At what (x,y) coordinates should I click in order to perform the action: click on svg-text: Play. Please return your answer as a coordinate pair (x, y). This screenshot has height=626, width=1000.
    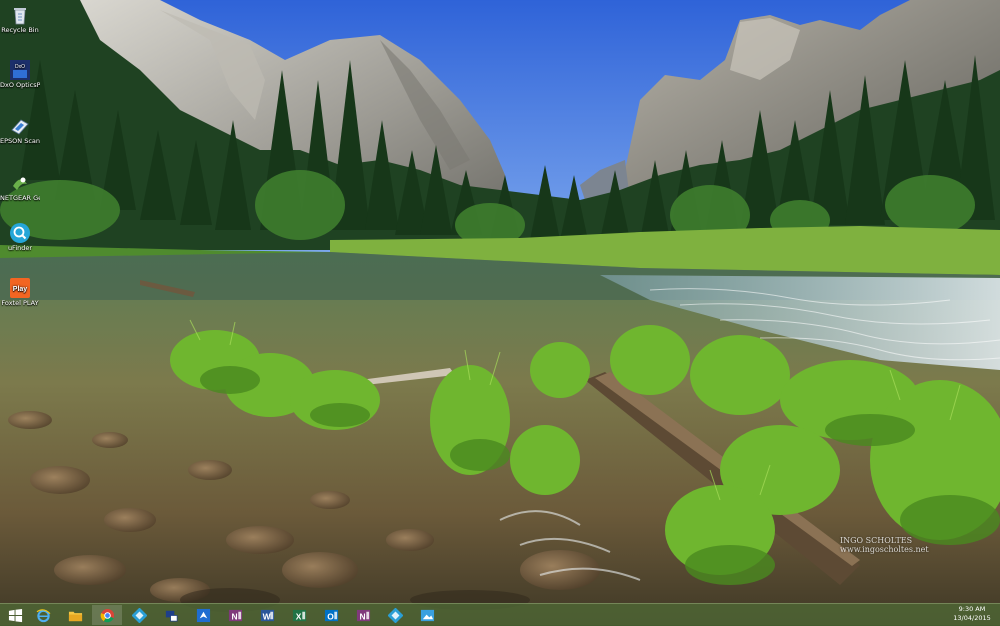
    Looking at the image, I should click on (20, 289).